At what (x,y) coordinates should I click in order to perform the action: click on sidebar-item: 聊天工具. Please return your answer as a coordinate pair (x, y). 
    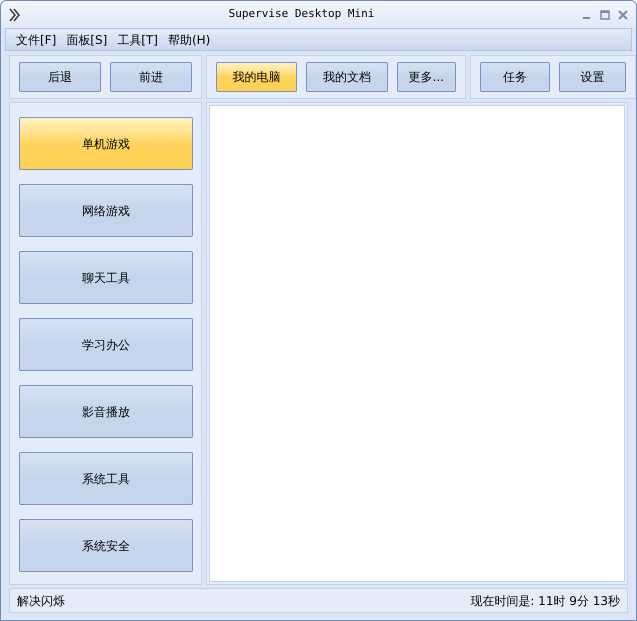
    Looking at the image, I should click on (106, 277).